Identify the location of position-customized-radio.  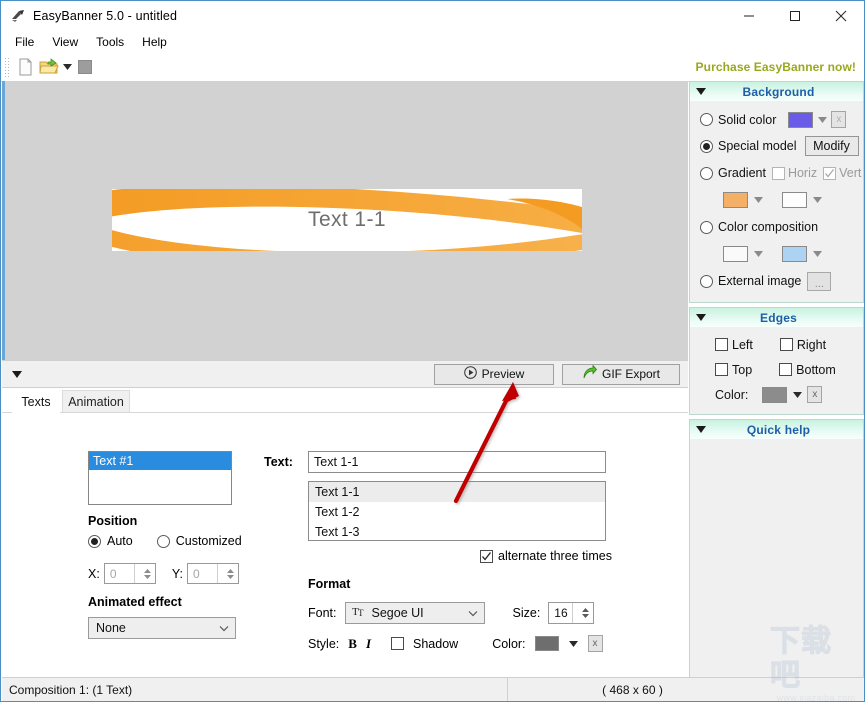
(163, 541).